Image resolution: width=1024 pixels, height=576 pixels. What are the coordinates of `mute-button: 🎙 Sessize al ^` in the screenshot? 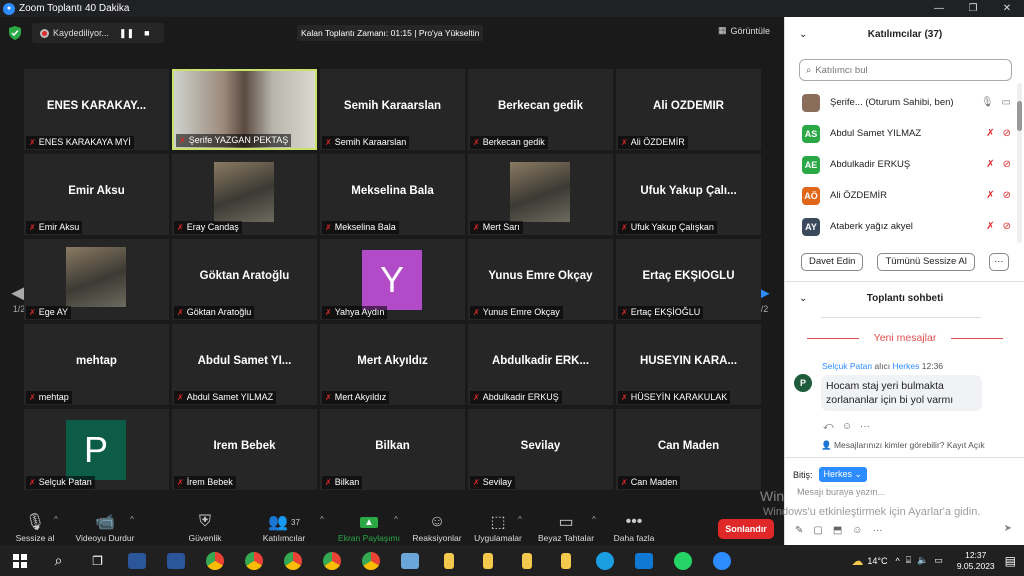 It's located at (36, 527).